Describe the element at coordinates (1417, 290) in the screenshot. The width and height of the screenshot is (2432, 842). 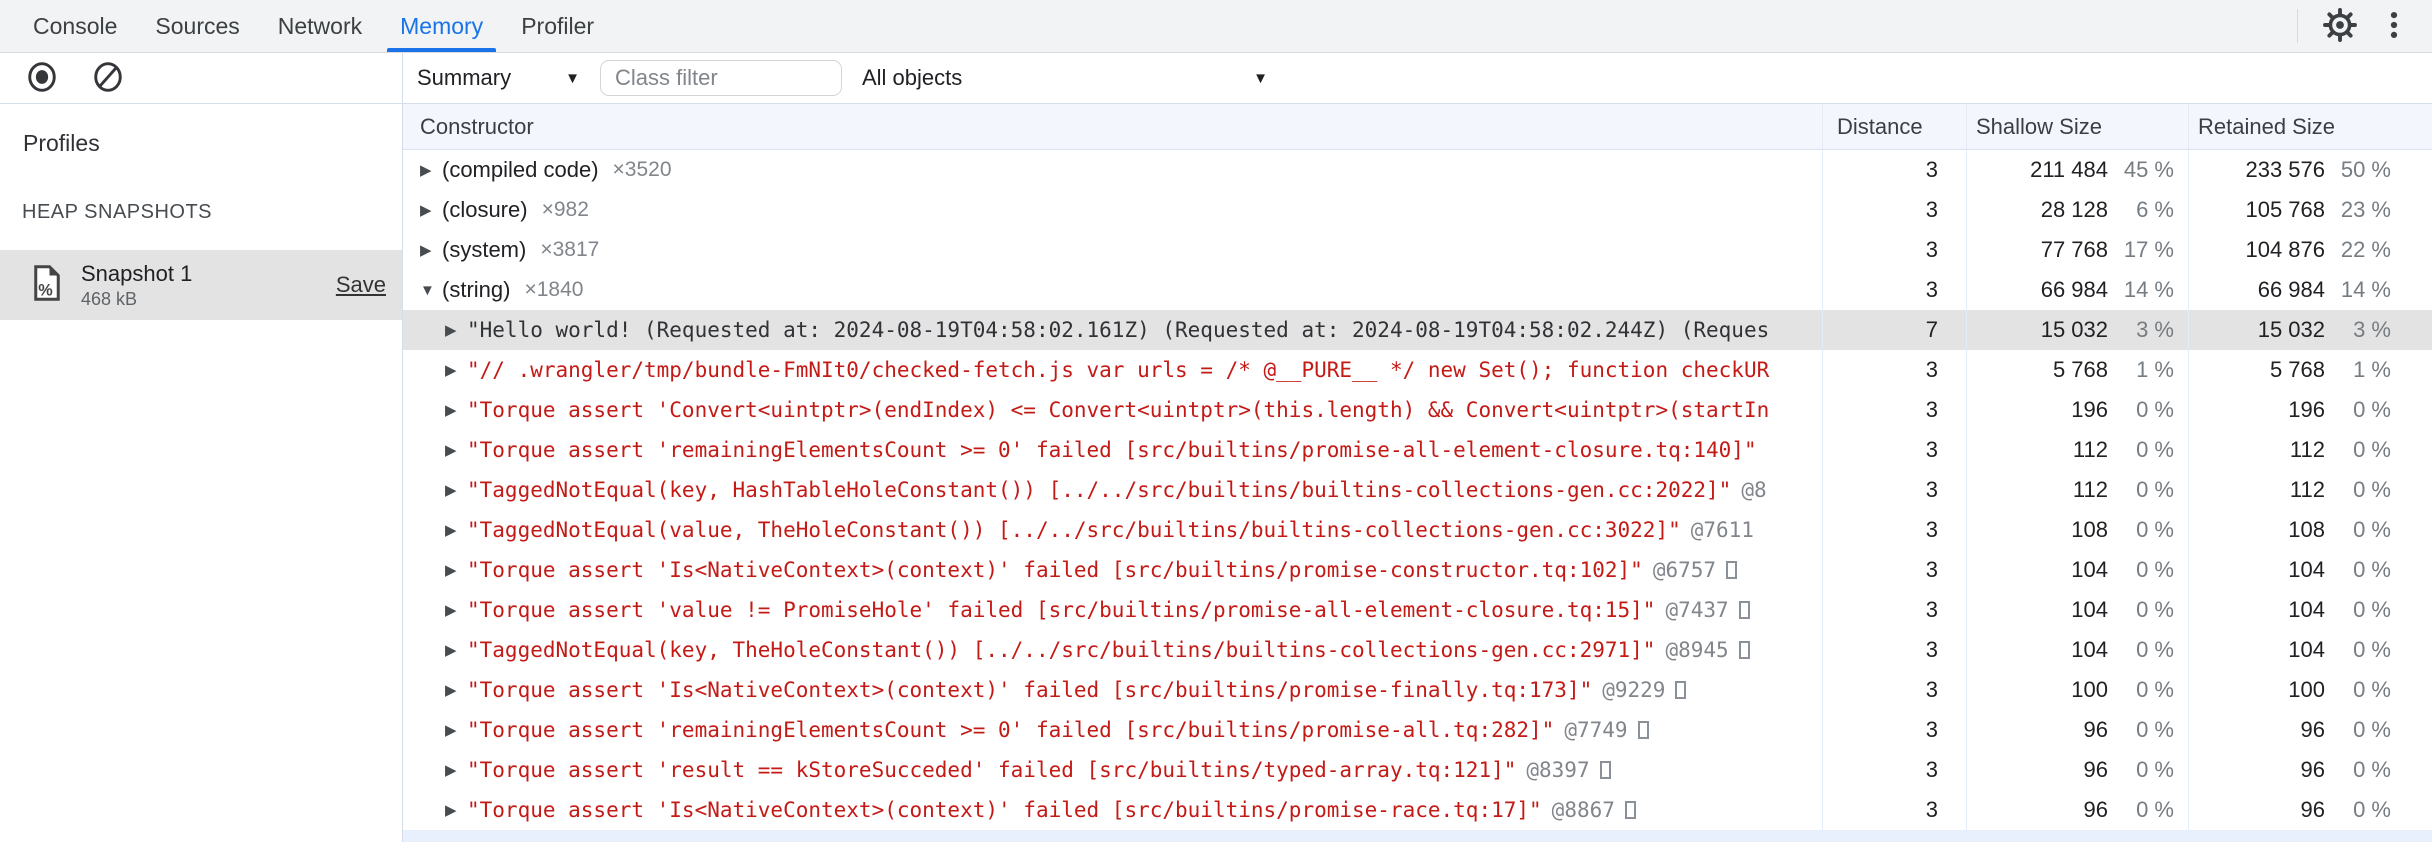
I see `constructor-group-row: ▼ (string) ×1840 3 66 984 14 % 66 984 14 %` at that location.